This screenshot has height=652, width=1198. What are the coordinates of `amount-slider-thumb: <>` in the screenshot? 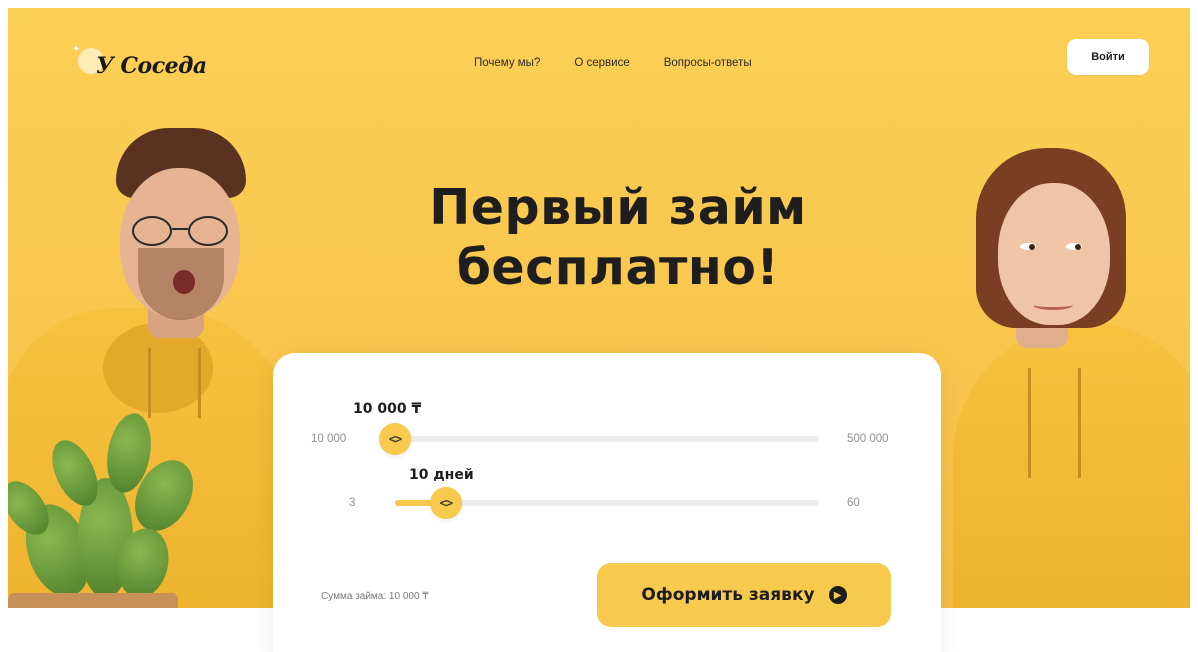 It's located at (395, 439).